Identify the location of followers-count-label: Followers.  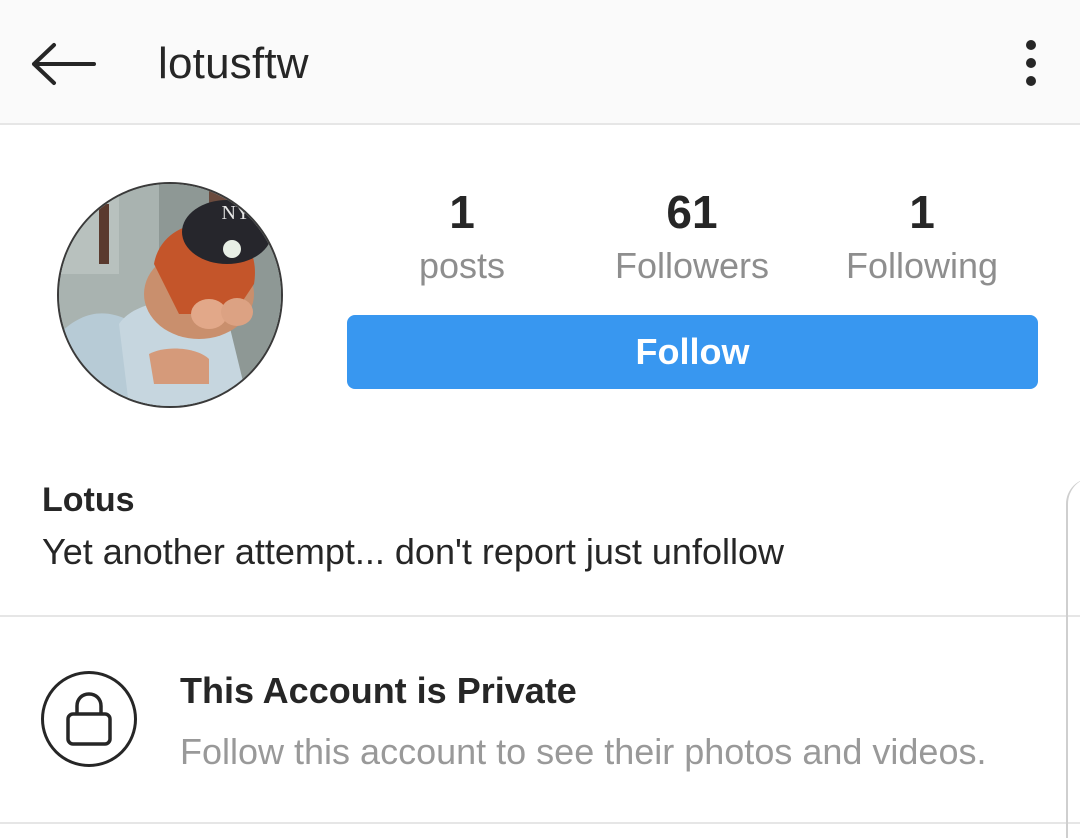
(692, 265).